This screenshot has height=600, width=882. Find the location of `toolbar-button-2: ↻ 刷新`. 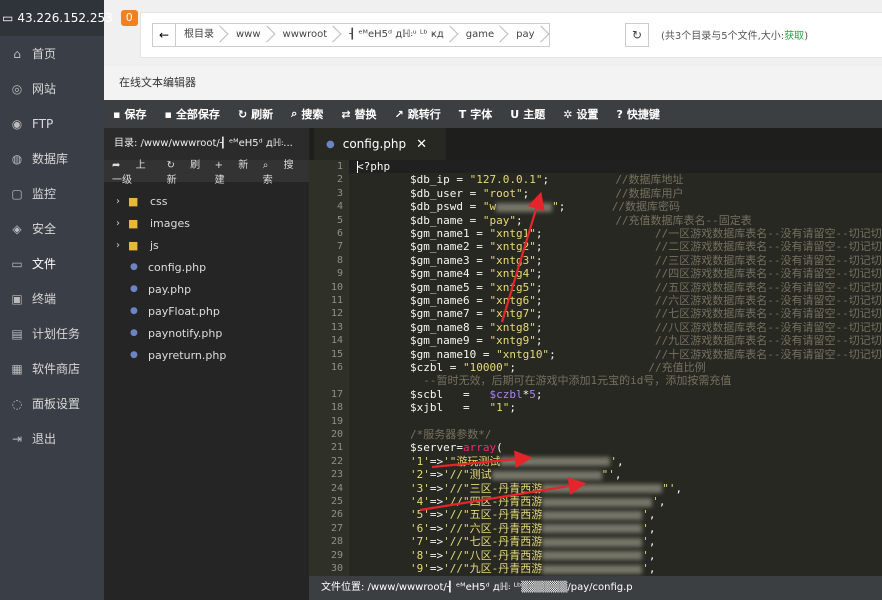

toolbar-button-2: ↻ 刷新 is located at coordinates (255, 114).